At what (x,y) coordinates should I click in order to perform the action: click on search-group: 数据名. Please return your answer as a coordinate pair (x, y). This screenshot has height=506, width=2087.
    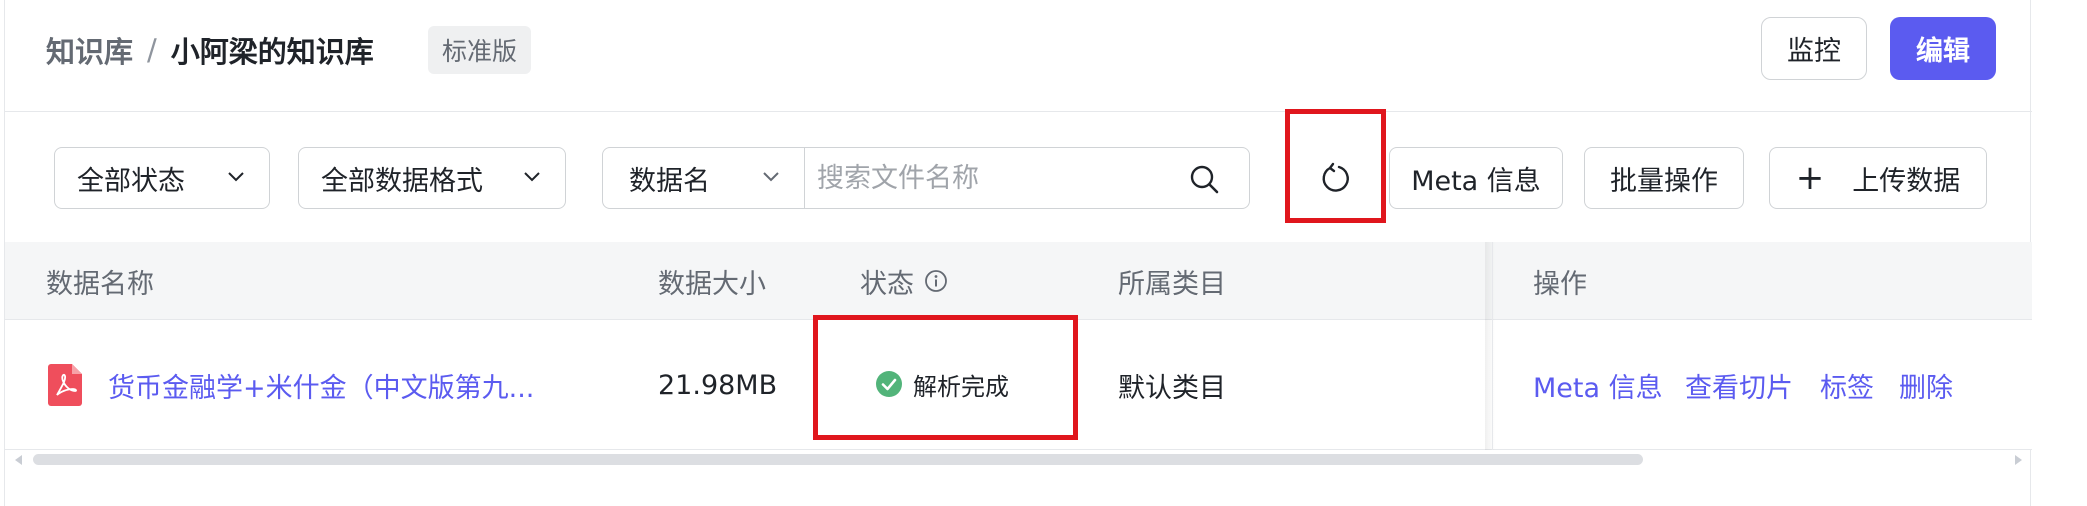
    Looking at the image, I should click on (926, 178).